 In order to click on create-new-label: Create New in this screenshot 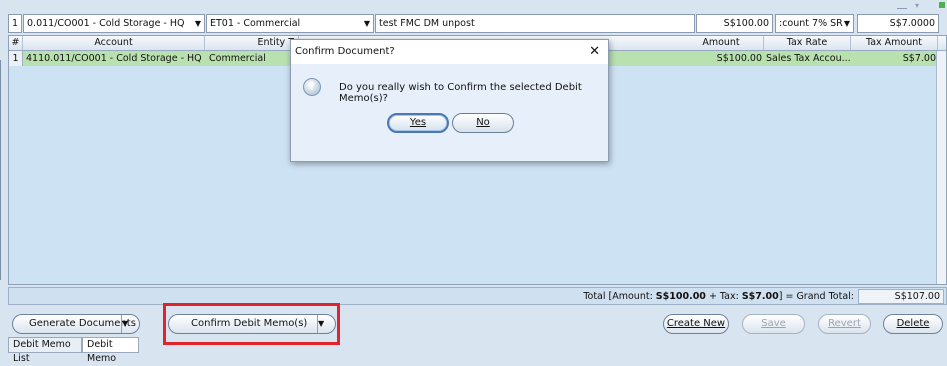, I will do `click(696, 323)`.